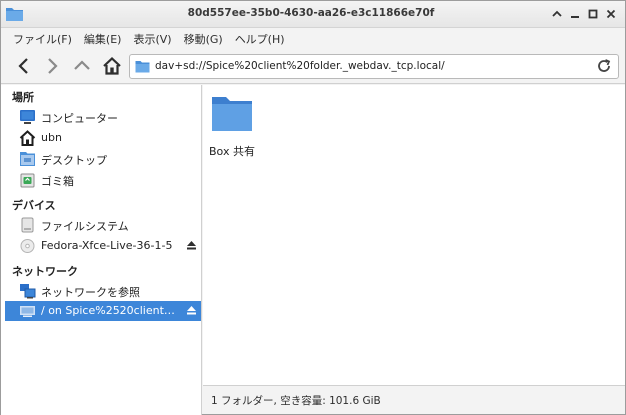 The height and width of the screenshot is (415, 626). Describe the element at coordinates (203, 39) in the screenshot. I see `menu-go: 移動(G)` at that location.